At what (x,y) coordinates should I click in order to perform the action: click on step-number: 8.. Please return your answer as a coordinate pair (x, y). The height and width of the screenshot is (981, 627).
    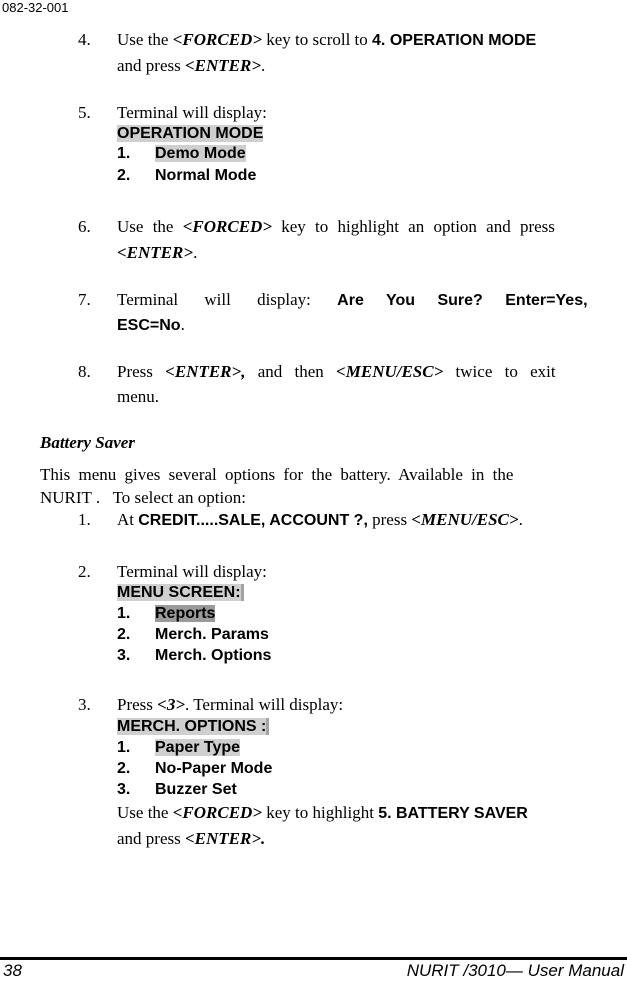
    Looking at the image, I should click on (84, 371).